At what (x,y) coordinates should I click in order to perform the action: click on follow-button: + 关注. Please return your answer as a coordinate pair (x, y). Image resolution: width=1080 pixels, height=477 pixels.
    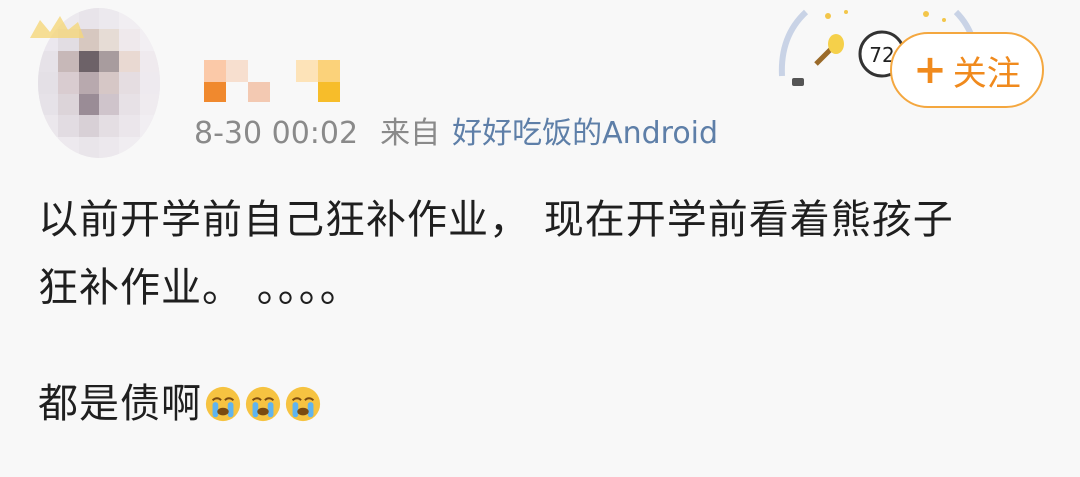
    Looking at the image, I should click on (967, 70).